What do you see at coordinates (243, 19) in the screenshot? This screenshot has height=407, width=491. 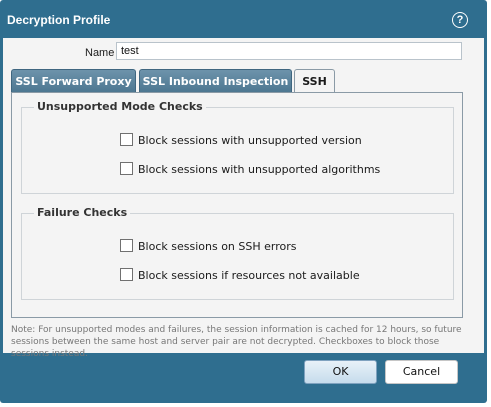 I see `dialog-titlebar: Decryption Profile ?` at bounding box center [243, 19].